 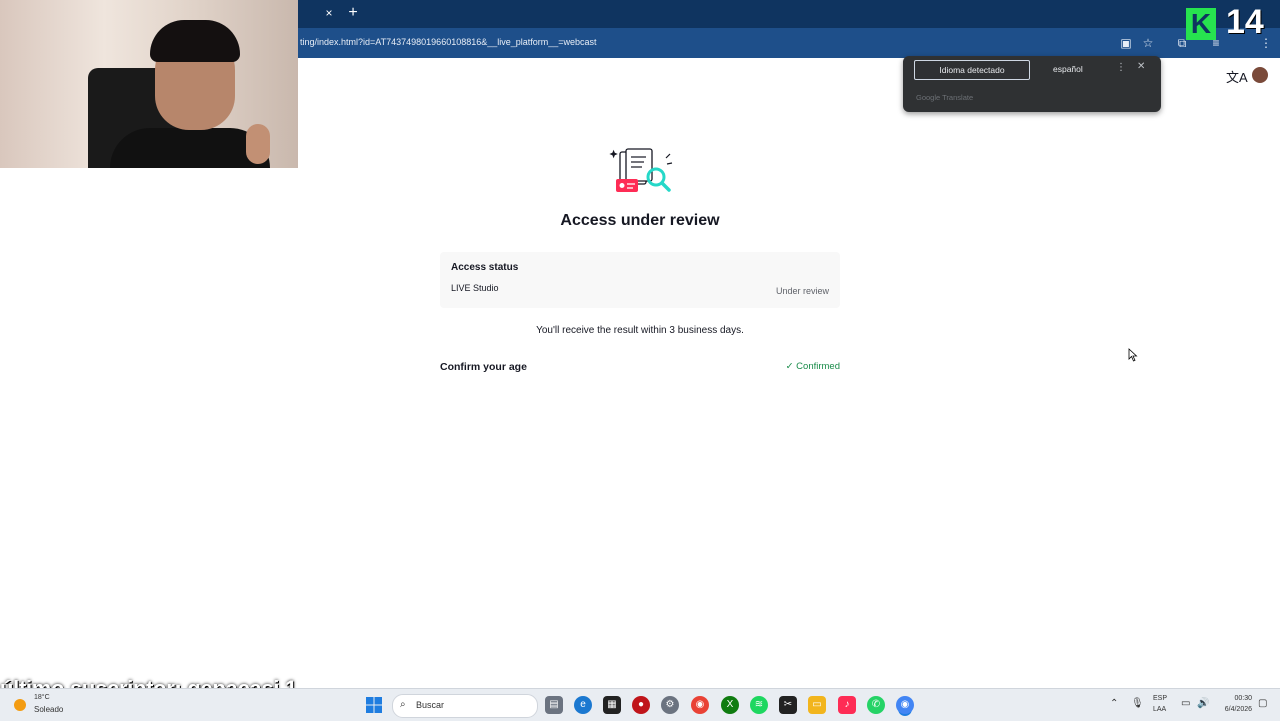 I want to click on bookmark-star-icon: ☆, so click(x=1148, y=43).